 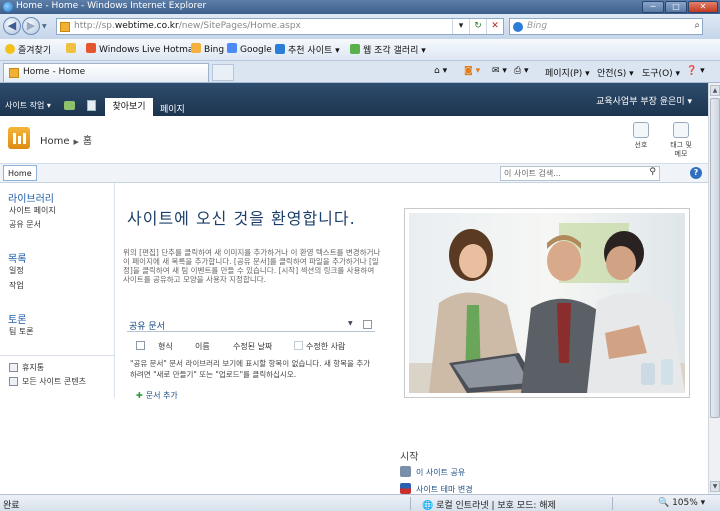 What do you see at coordinates (207, 49) in the screenshot?
I see `fav-bing-link: Bing` at bounding box center [207, 49].